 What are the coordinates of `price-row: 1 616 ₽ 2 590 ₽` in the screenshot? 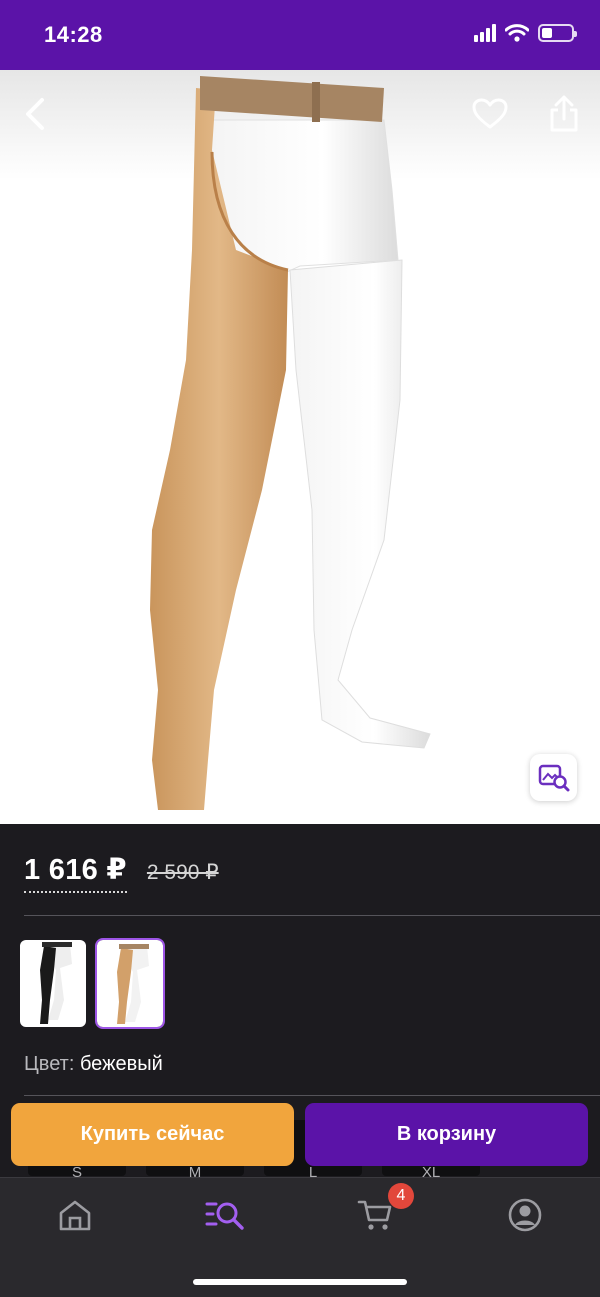 It's located at (121, 872).